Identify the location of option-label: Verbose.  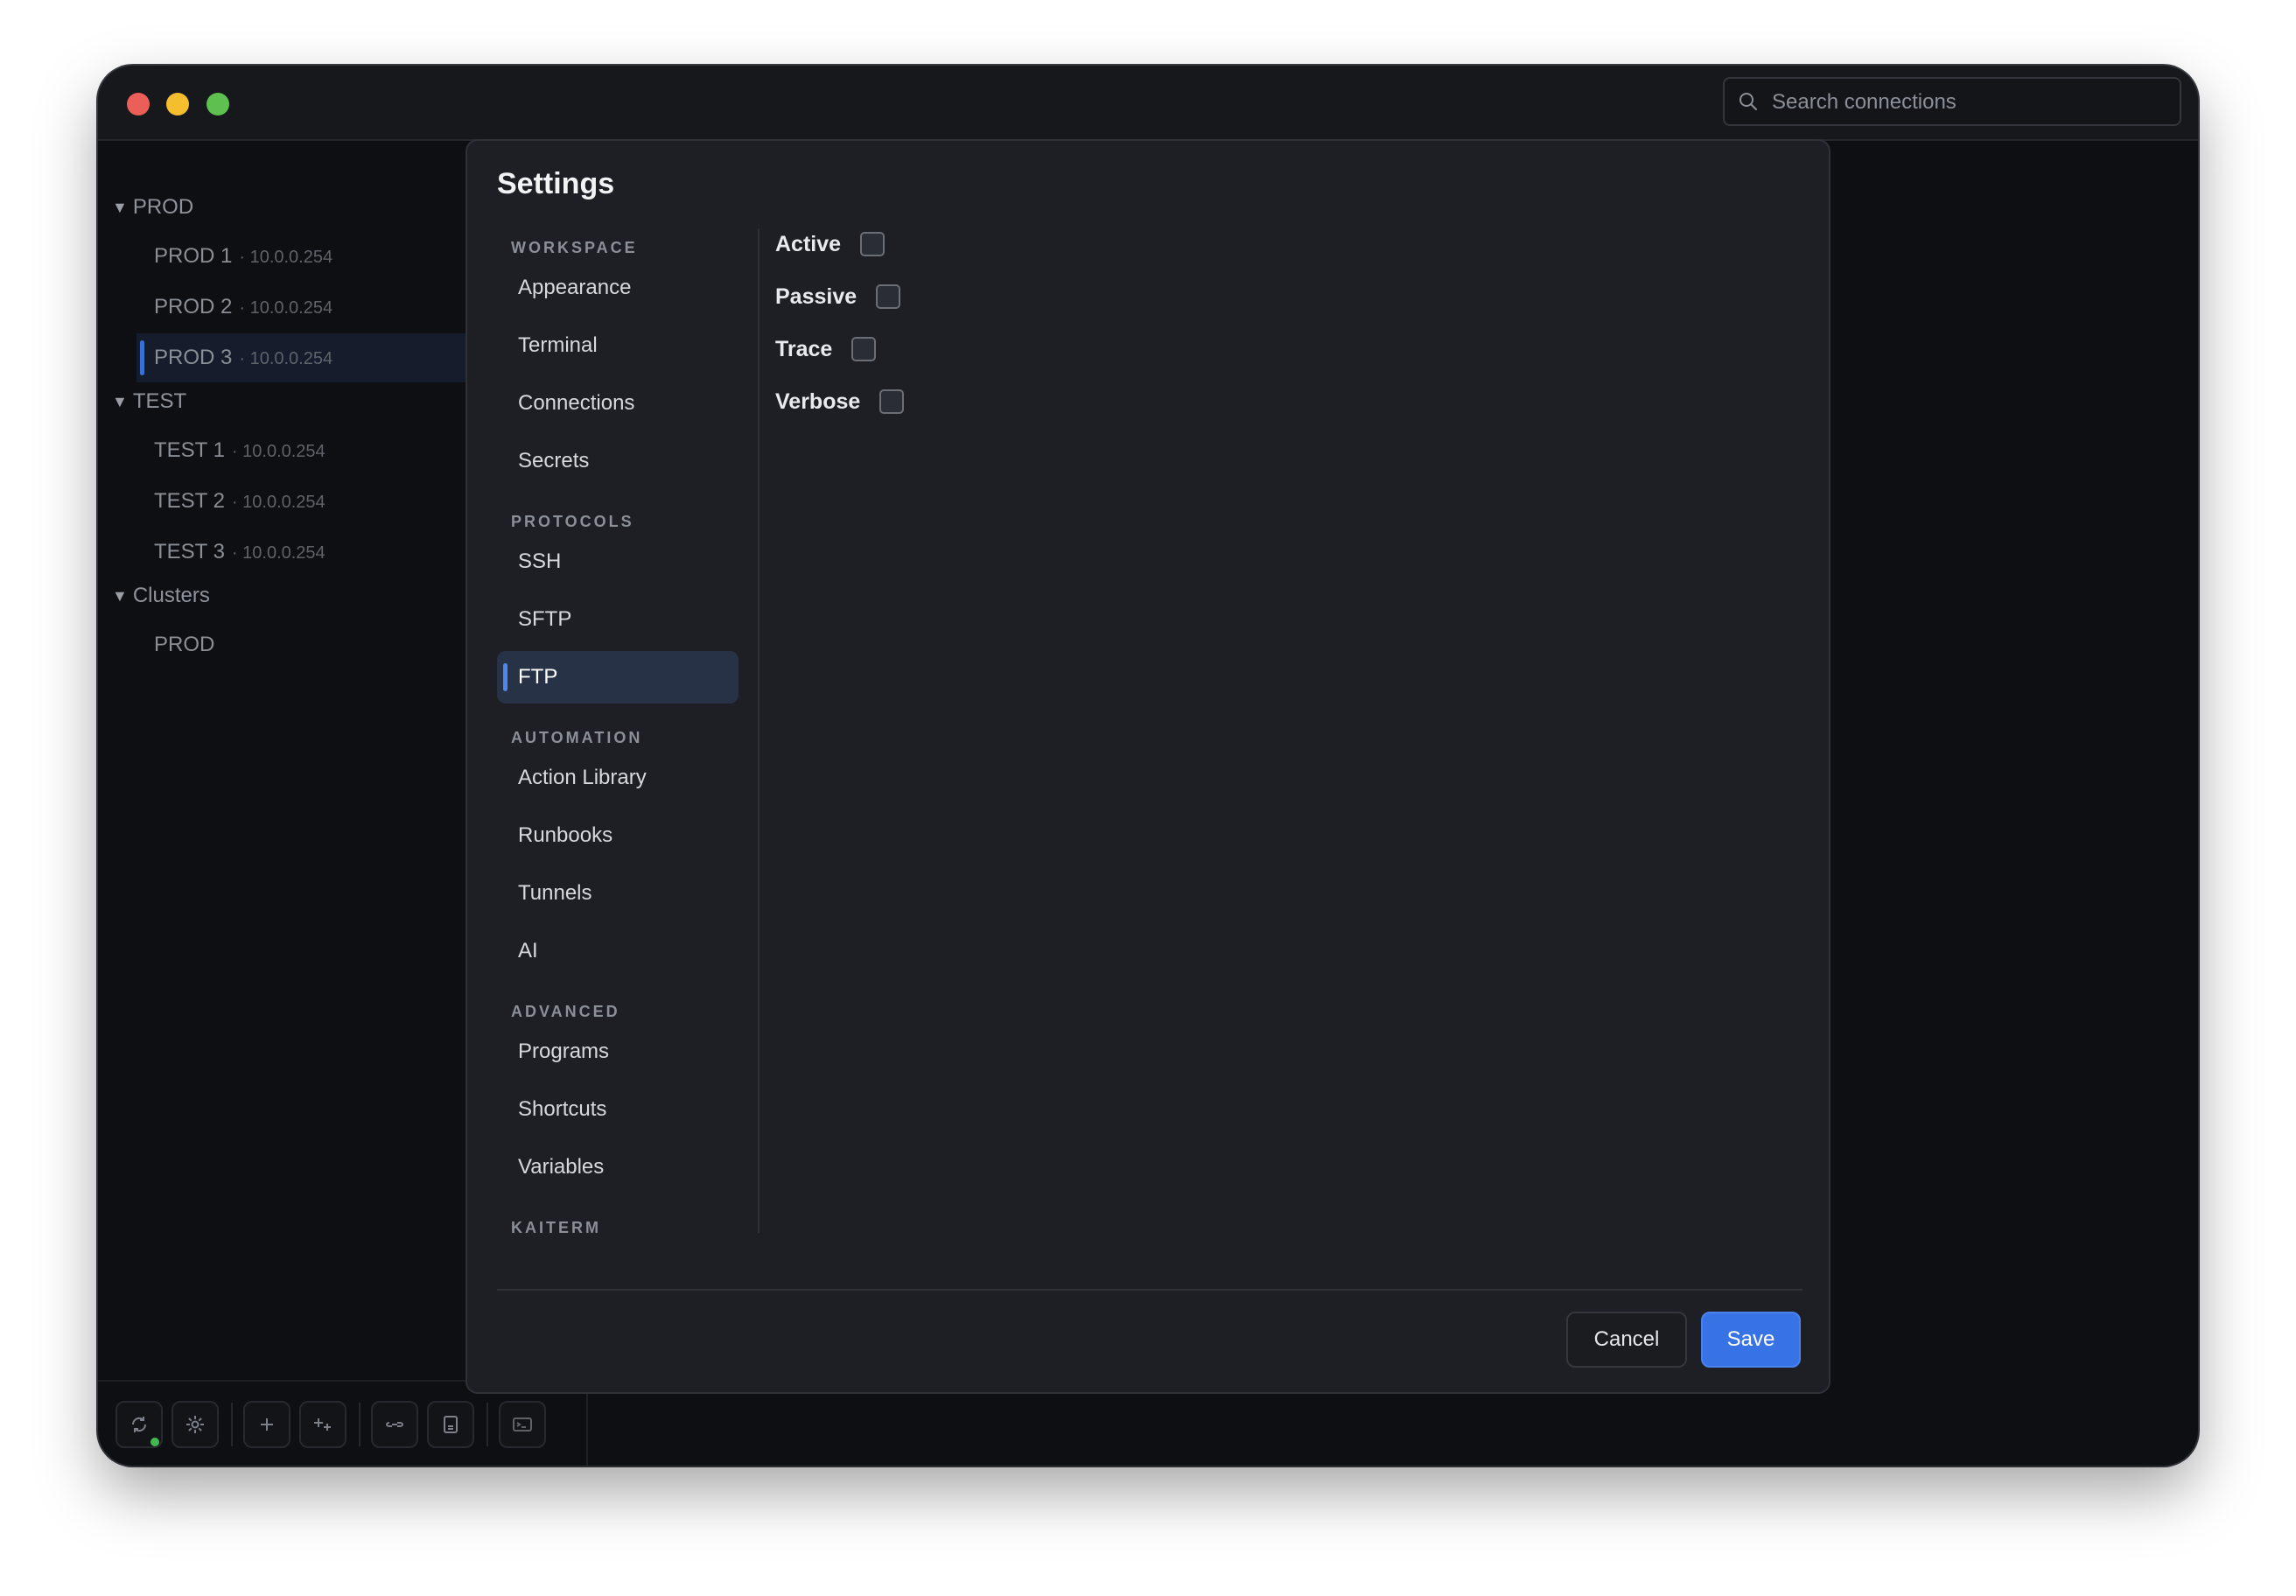
(818, 401).